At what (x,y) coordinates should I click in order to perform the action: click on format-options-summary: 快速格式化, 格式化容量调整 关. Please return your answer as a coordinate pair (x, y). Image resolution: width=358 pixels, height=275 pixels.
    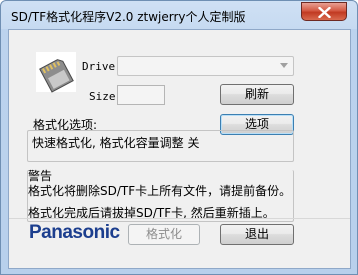
    Looking at the image, I should click on (116, 143).